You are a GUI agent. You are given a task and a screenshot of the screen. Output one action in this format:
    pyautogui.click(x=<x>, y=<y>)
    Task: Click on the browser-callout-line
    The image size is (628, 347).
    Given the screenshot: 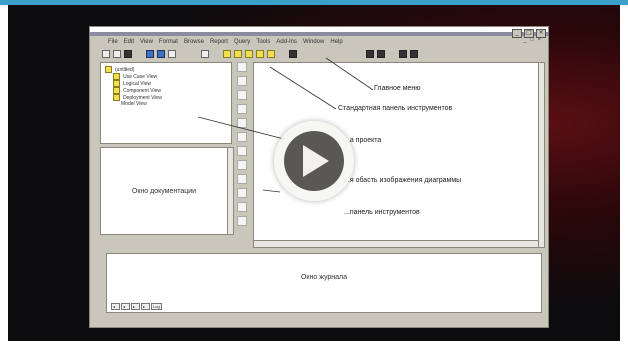 What is the action you would take?
    pyautogui.click(x=241, y=128)
    